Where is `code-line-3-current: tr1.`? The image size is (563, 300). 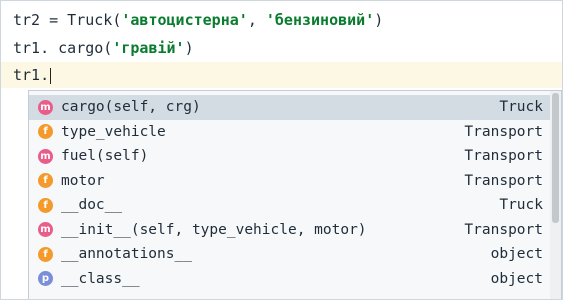 code-line-3-current: tr1. is located at coordinates (281, 75).